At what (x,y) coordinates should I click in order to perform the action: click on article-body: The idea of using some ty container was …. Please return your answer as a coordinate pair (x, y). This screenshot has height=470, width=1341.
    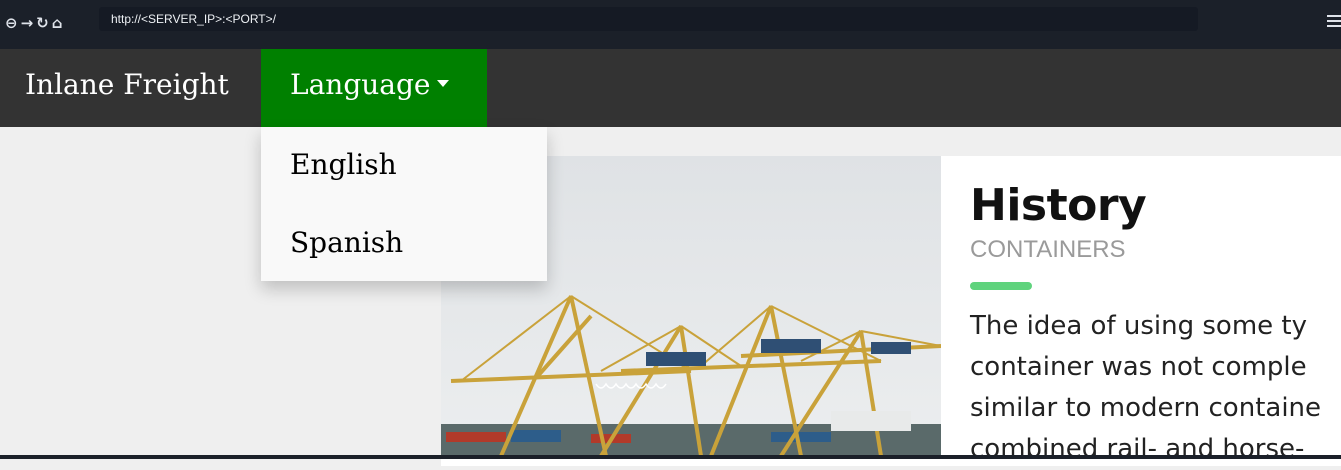
    Looking at the image, I should click on (1155, 388).